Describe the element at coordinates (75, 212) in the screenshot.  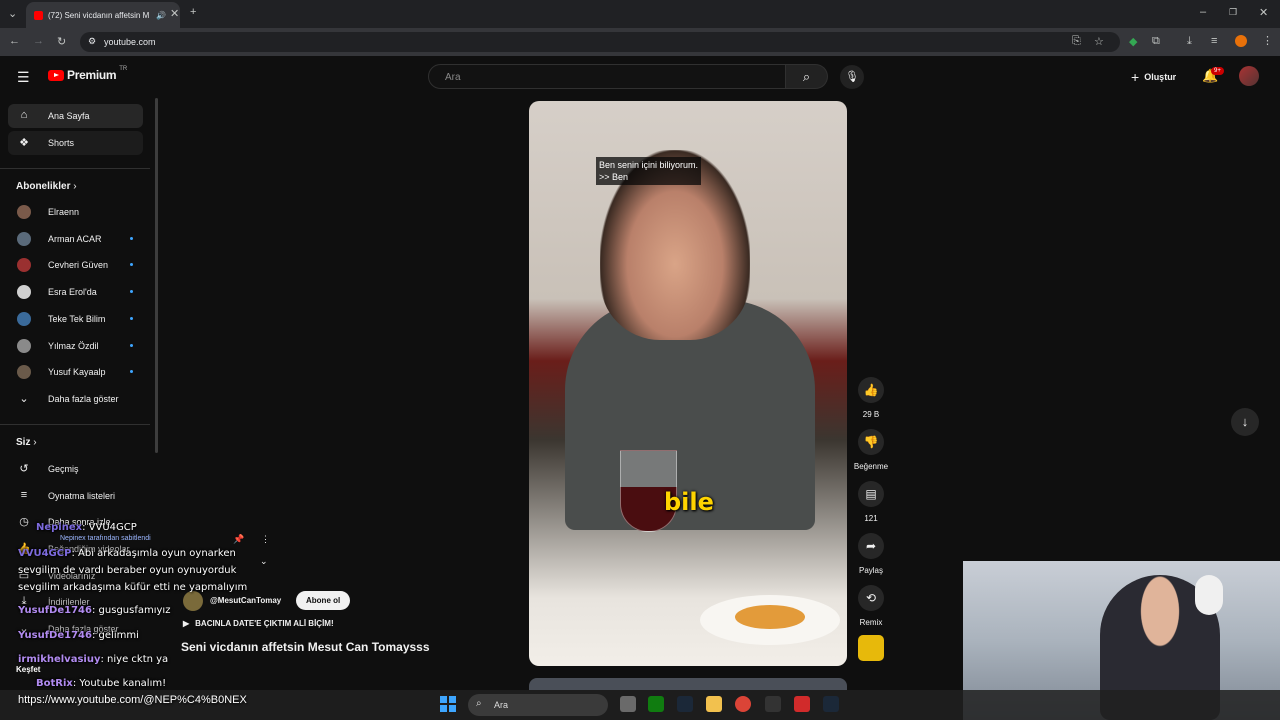
I see `sidebar-item-subscription: Elraenn` at that location.